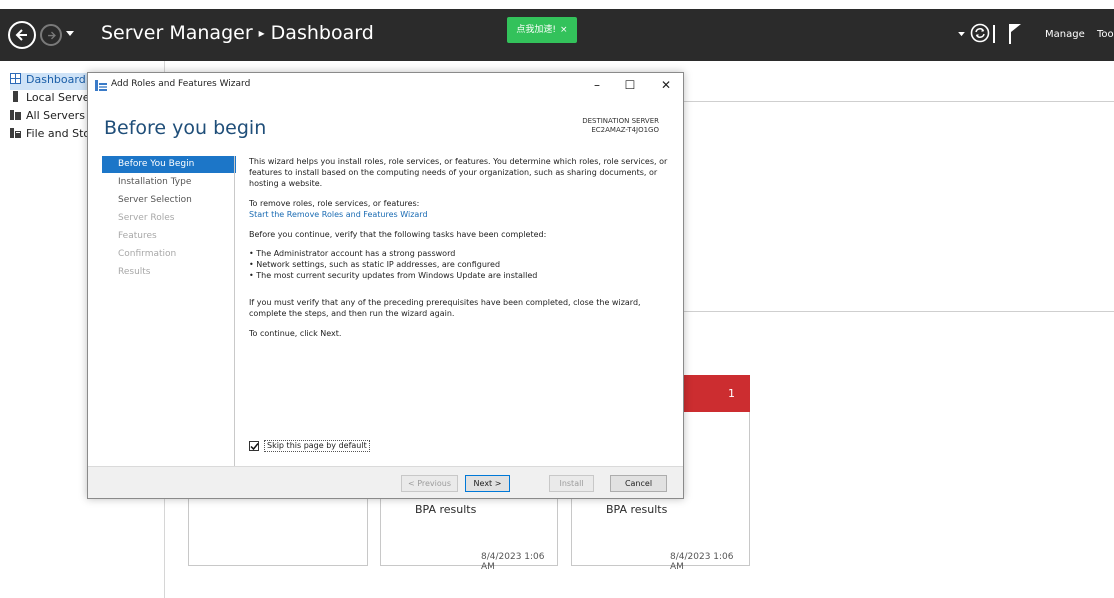 Image resolution: width=1114 pixels, height=598 pixels. Describe the element at coordinates (55, 115) in the screenshot. I see `sidebar-item-label: All Servers` at that location.